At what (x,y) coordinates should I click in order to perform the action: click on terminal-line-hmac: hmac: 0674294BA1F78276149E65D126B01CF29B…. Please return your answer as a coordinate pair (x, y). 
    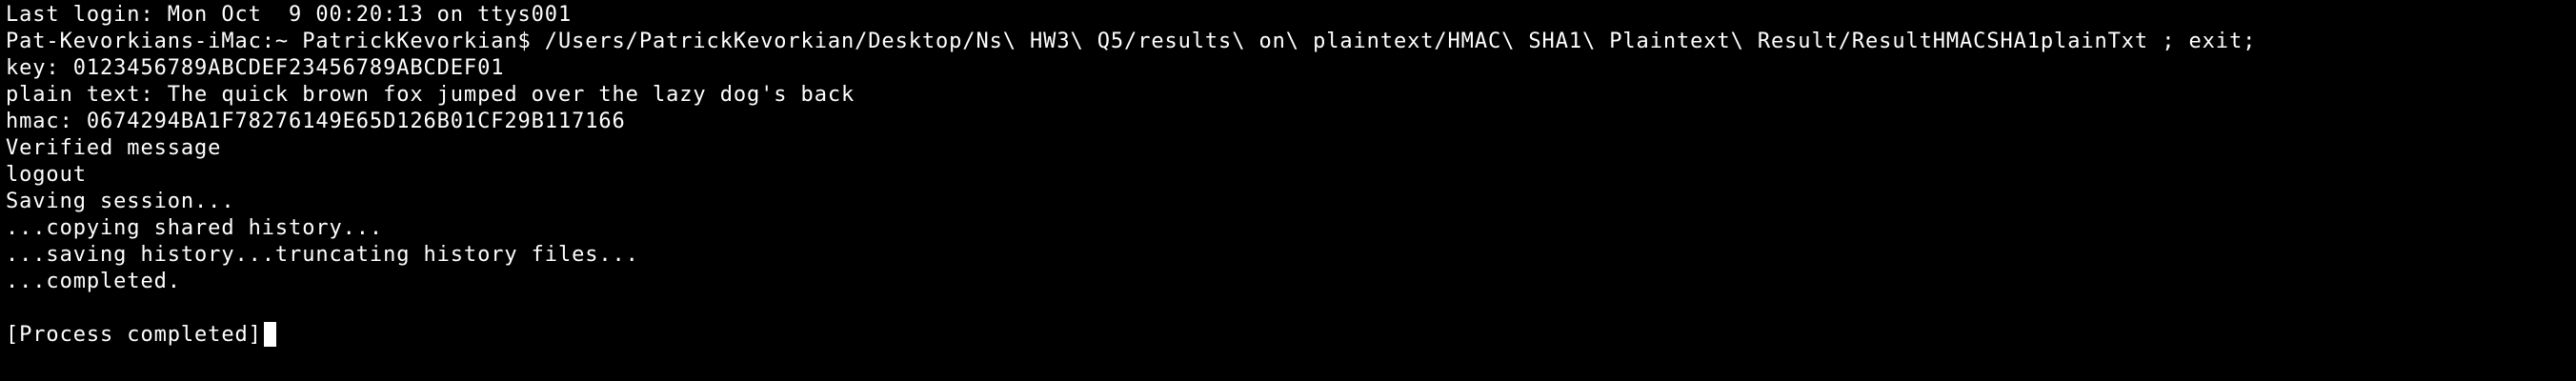
    Looking at the image, I should click on (316, 121).